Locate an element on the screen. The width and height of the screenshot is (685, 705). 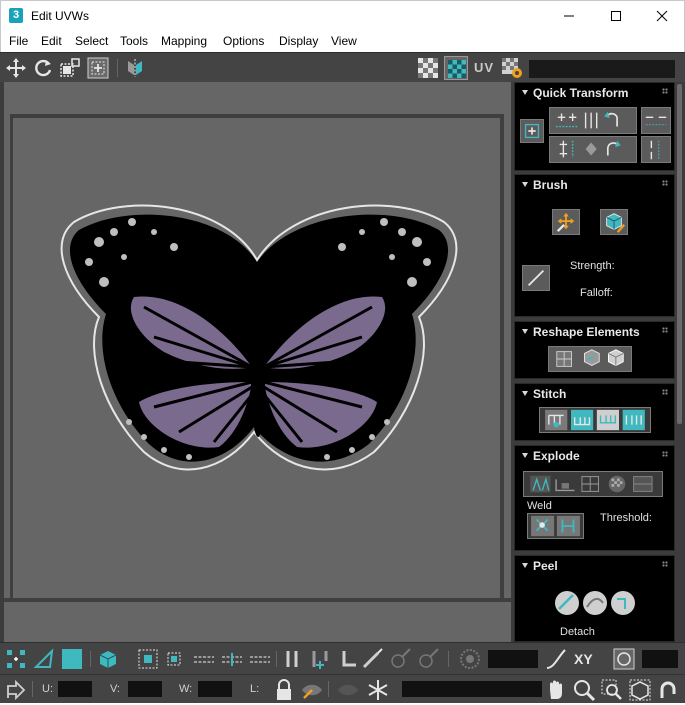
eye-show-icon is located at coordinates (348, 690).